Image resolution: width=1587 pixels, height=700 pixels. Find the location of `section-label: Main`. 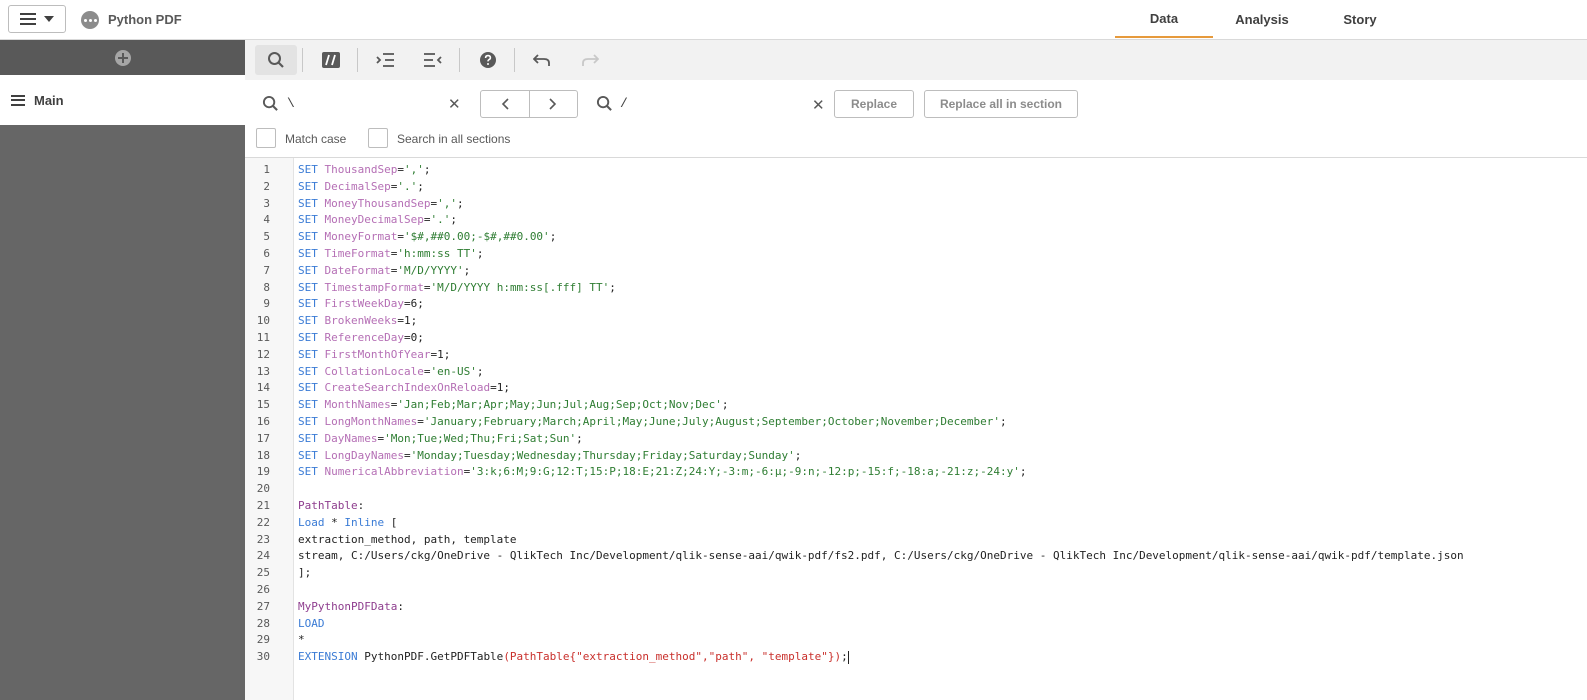

section-label: Main is located at coordinates (49, 100).